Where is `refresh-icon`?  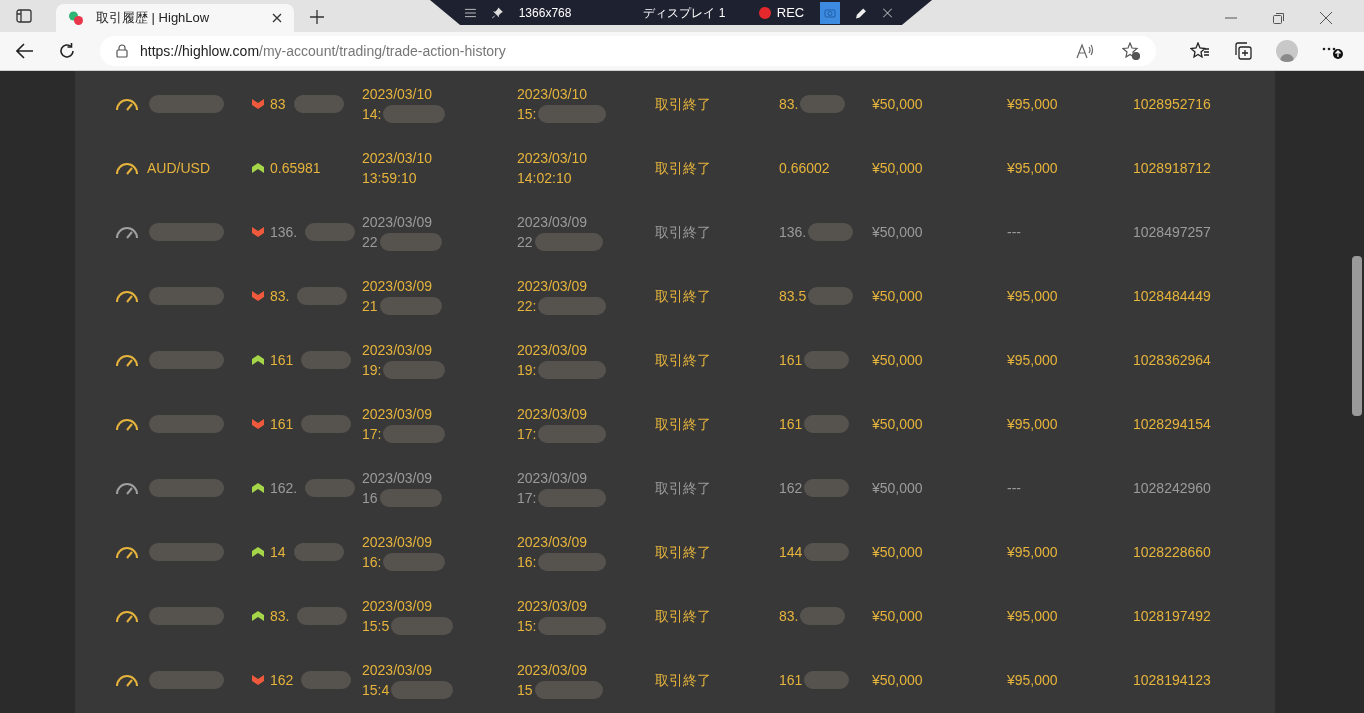 refresh-icon is located at coordinates (67, 51).